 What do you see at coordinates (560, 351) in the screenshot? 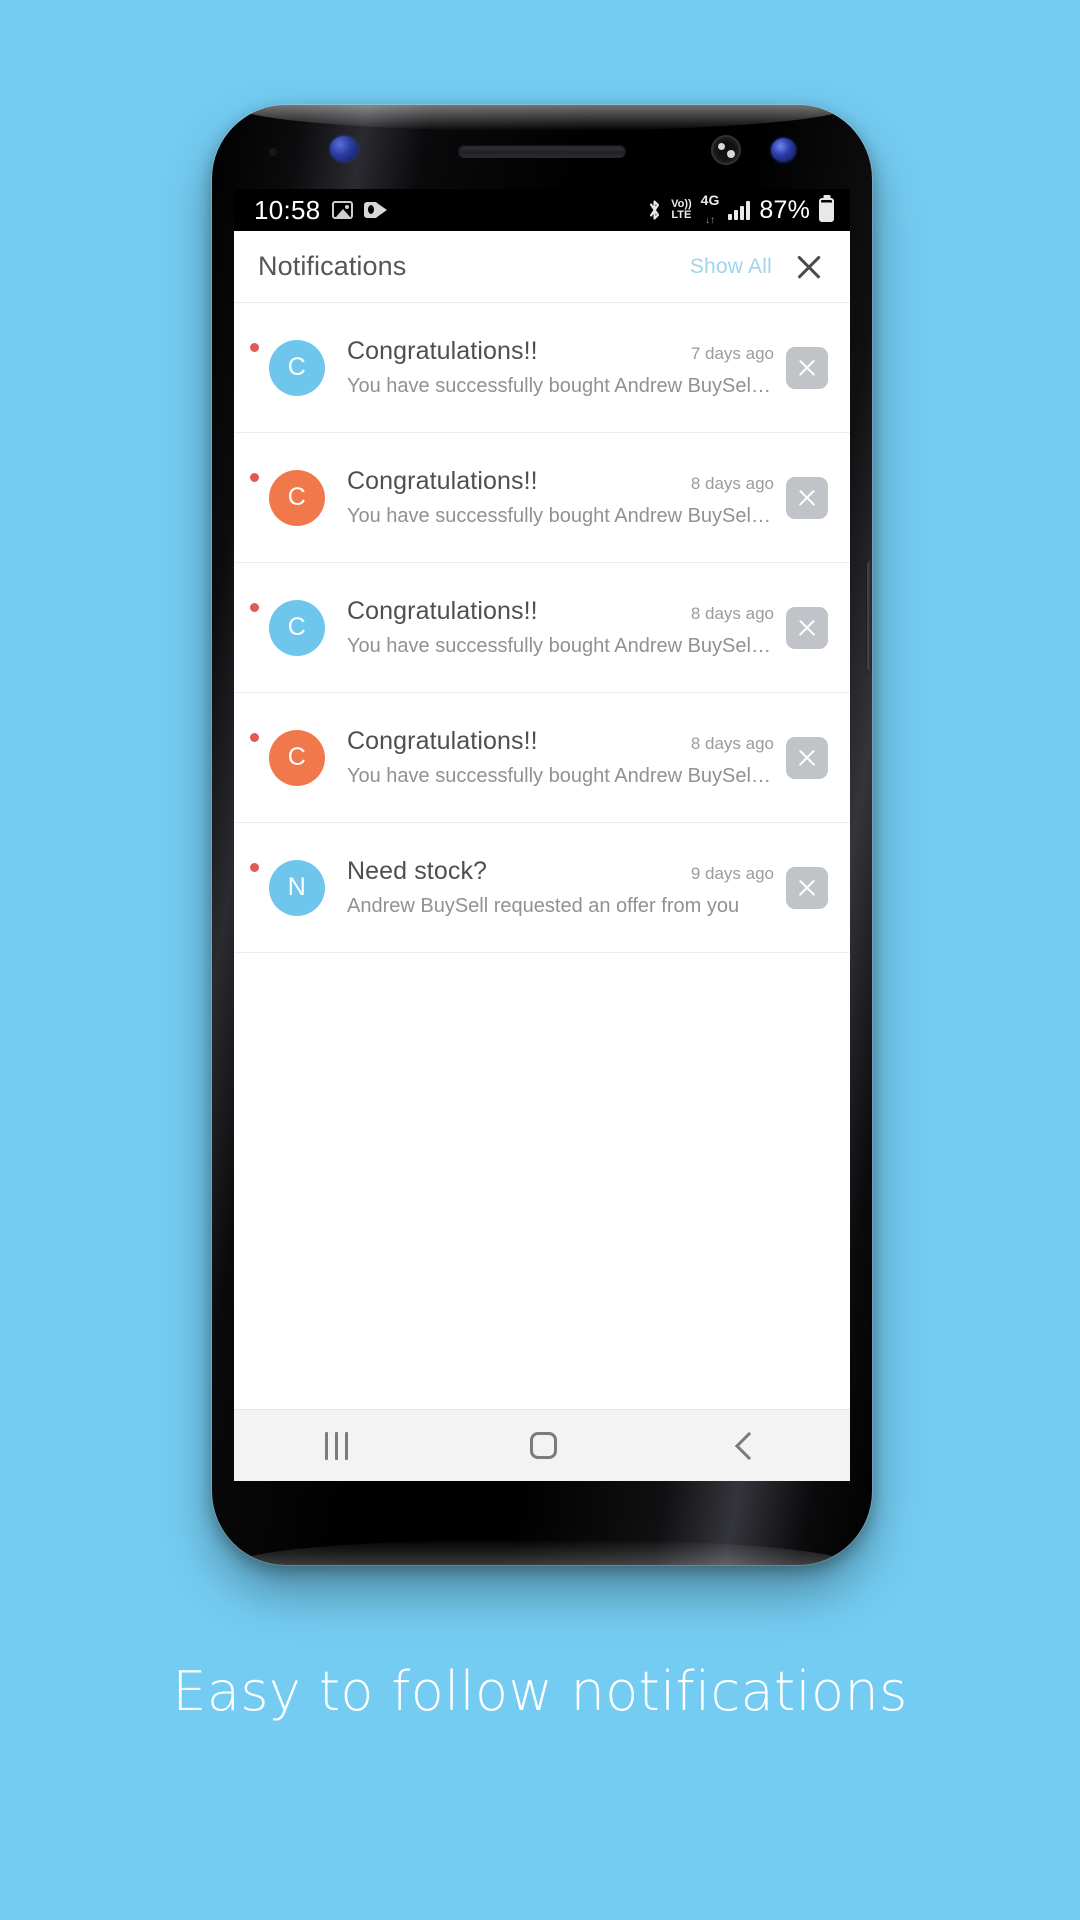
I see `notification-top-line: Congratulations!! 7 days ago` at bounding box center [560, 351].